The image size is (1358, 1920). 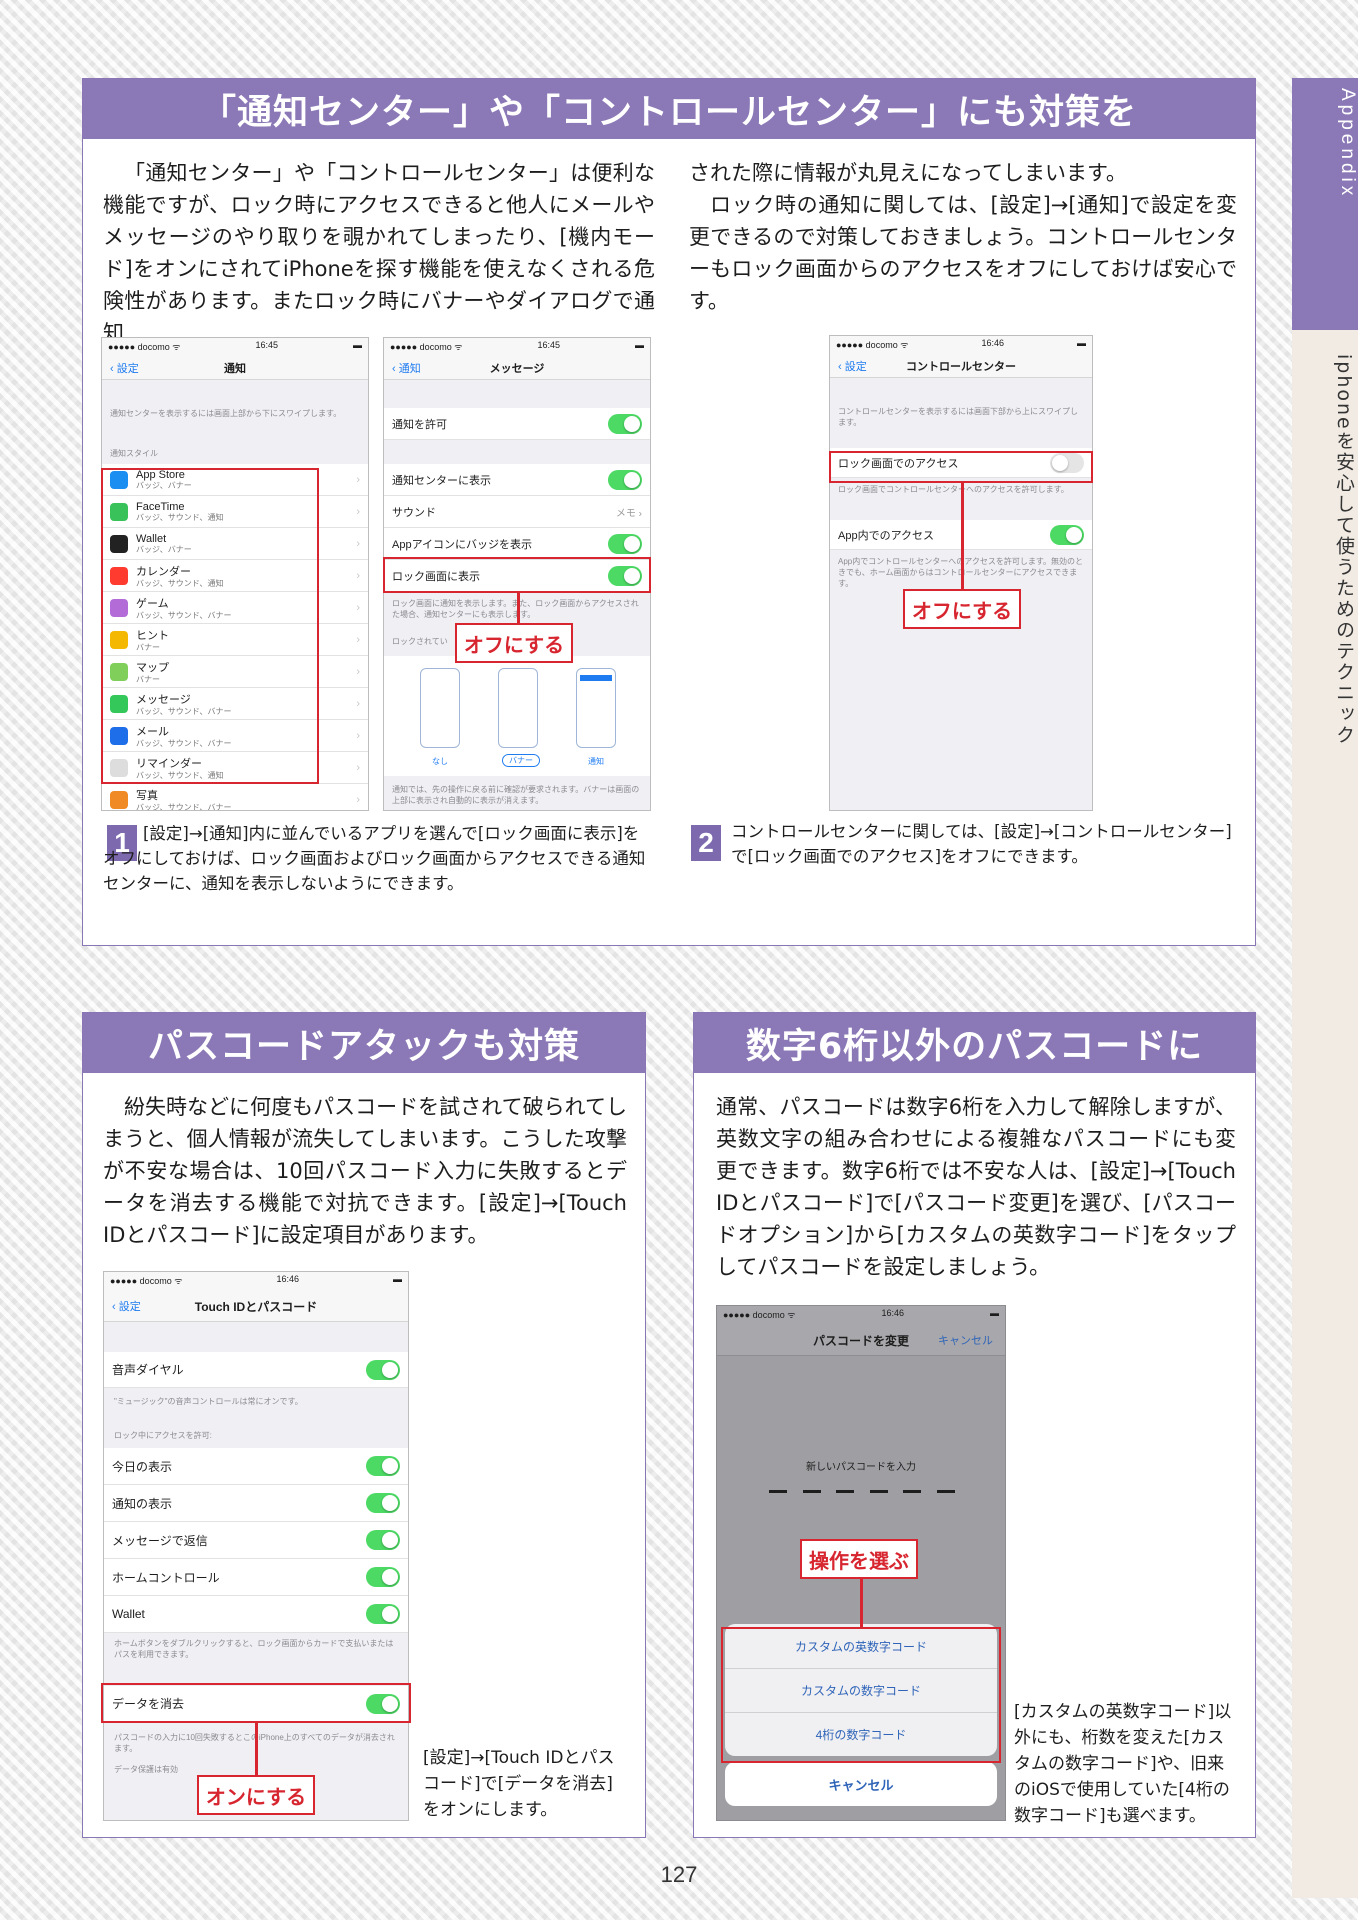 I want to click on nav-title: 通知, so click(x=235, y=369).